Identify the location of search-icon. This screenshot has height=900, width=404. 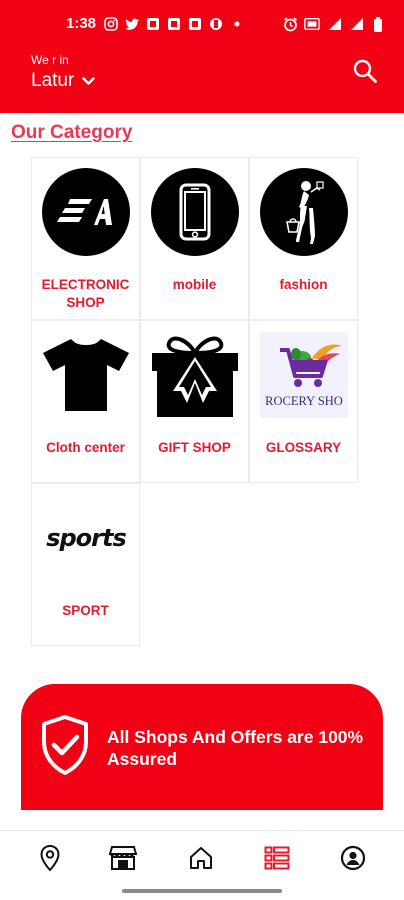
(365, 73).